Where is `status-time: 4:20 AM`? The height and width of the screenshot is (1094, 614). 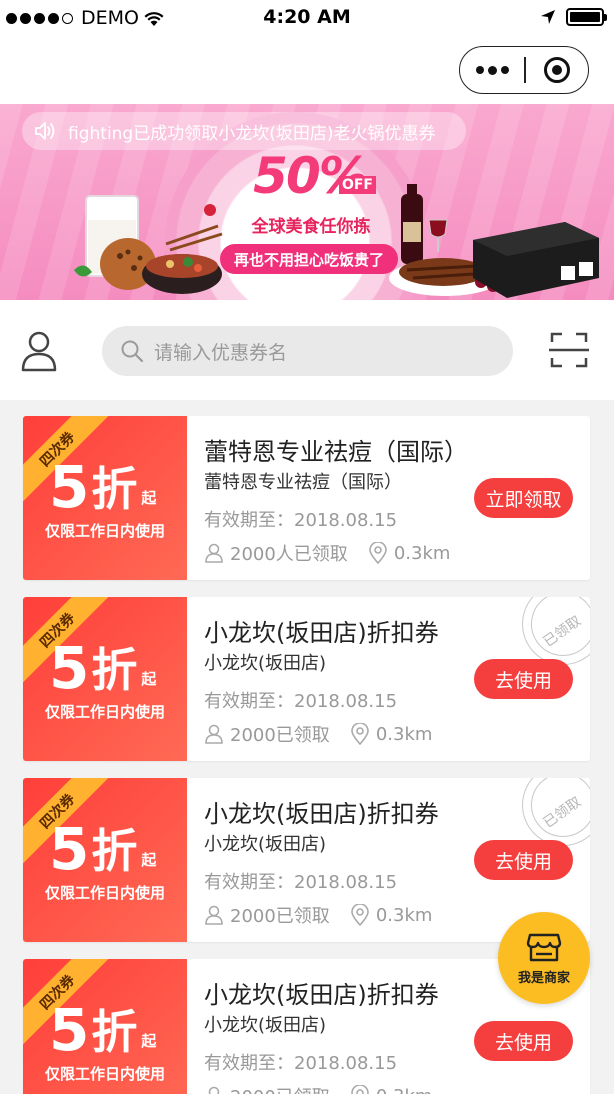 status-time: 4:20 AM is located at coordinates (307, 17).